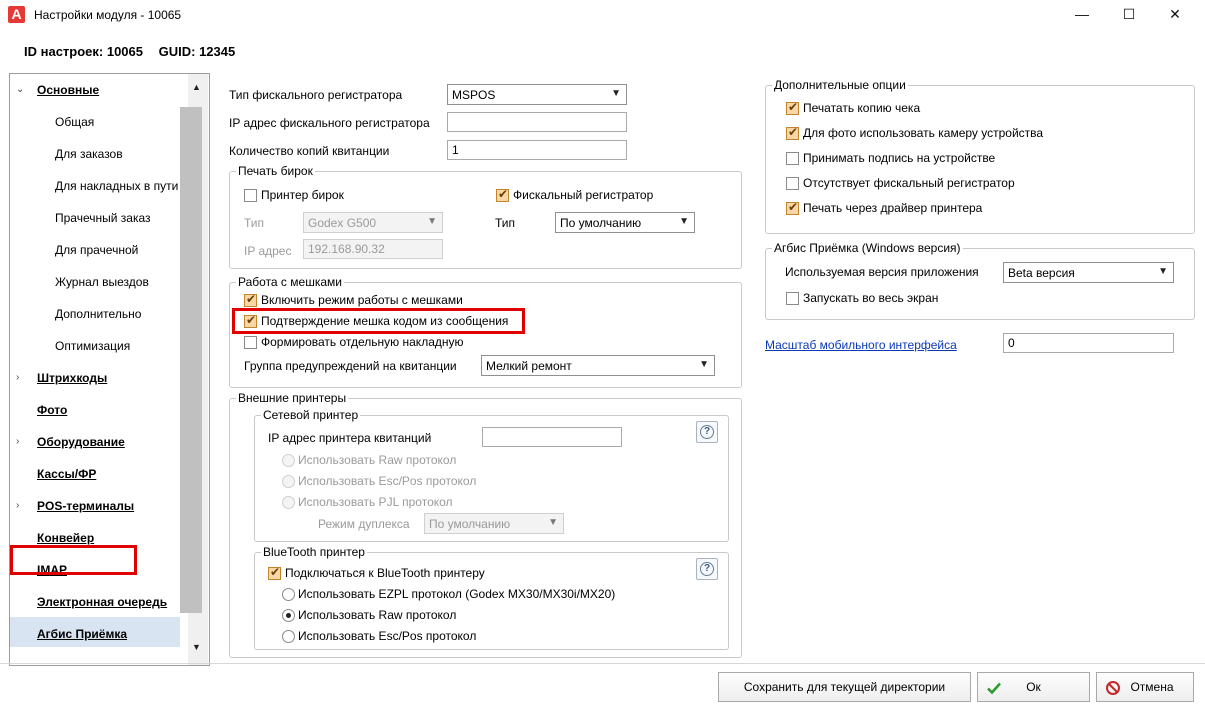  I want to click on network-pjl-radio, so click(288, 502).